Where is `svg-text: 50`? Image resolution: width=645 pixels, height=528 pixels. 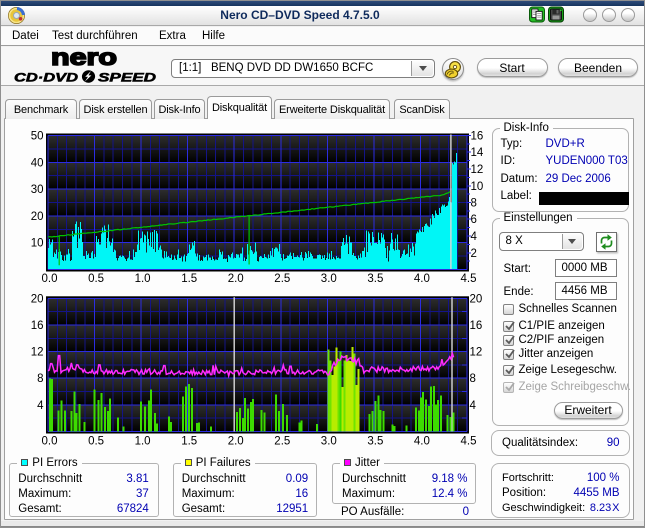
svg-text: 50 is located at coordinates (37, 137).